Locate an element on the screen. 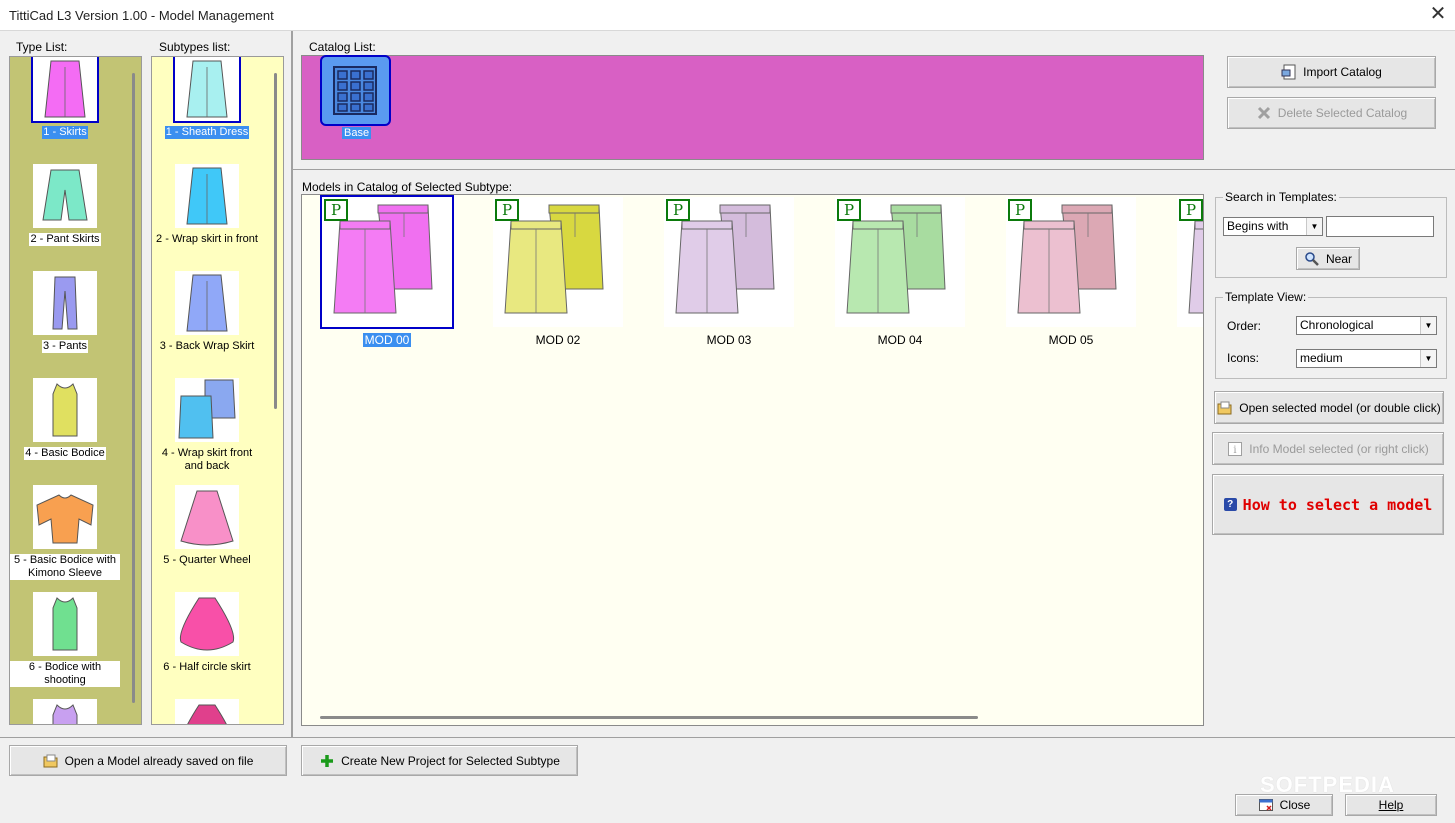  type-list-item: 6 - Bodice with shooting is located at coordinates (65, 639).